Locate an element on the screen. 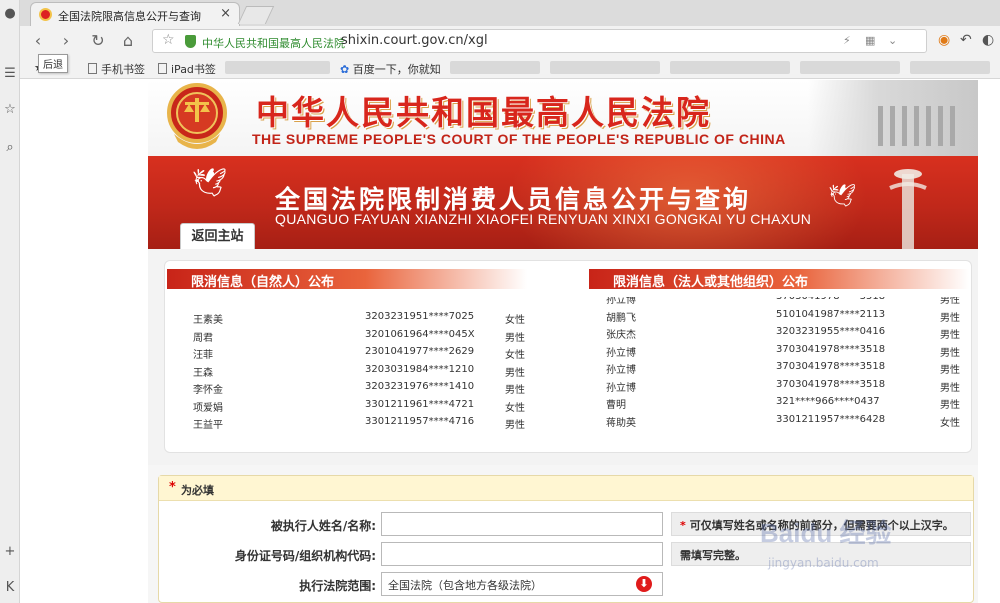 The width and height of the screenshot is (1000, 603). site-identity: 中华人民共和国最高人民法院 is located at coordinates (273, 43).